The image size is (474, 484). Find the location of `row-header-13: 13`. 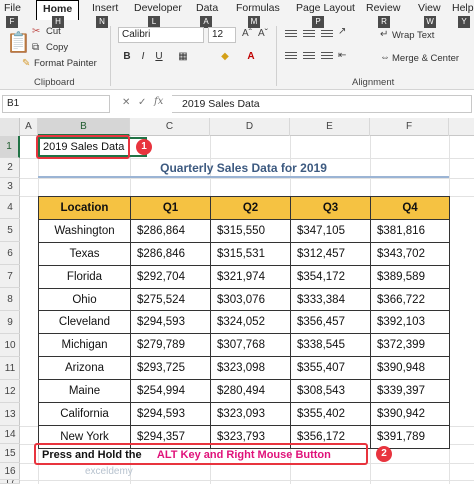

row-header-13: 13 is located at coordinates (10, 414).